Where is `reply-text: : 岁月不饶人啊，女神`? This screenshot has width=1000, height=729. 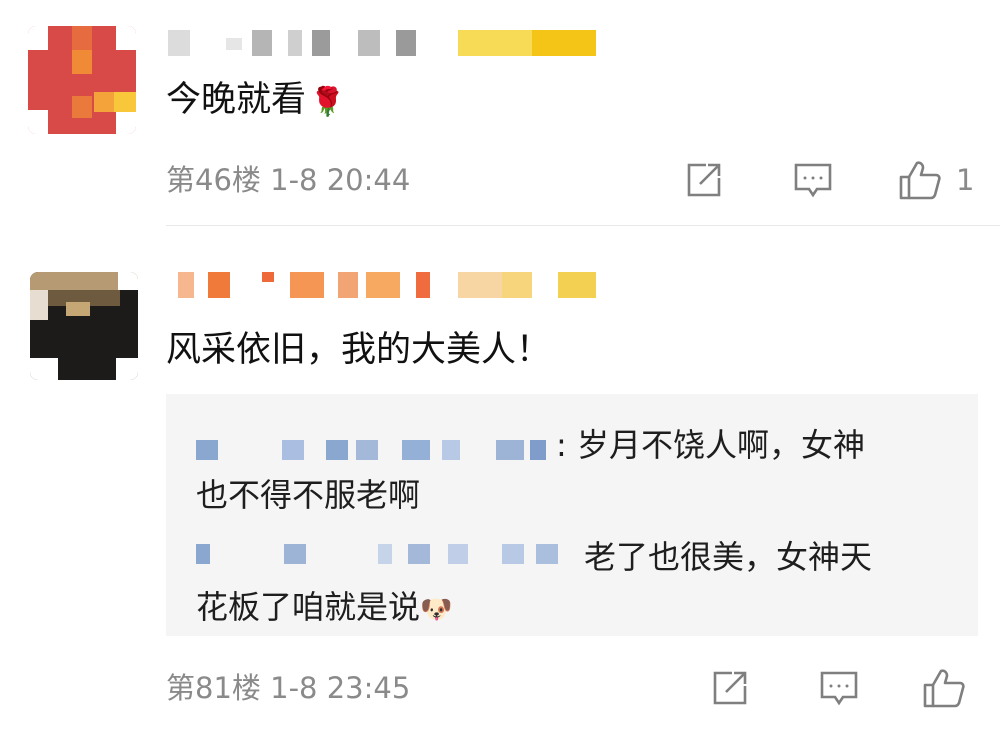
reply-text: : 岁月不饶人啊，女神 is located at coordinates (710, 445).